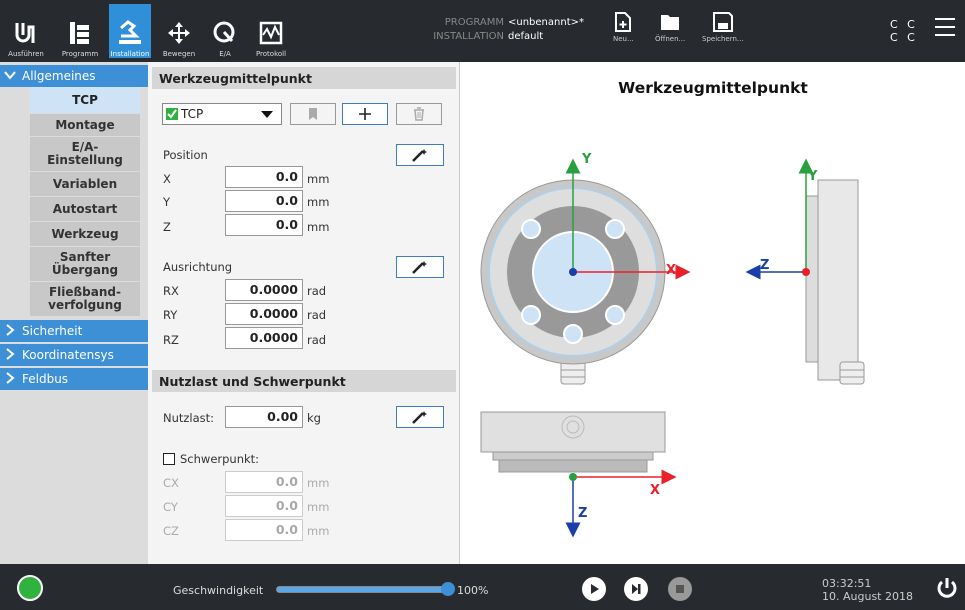  I want to click on robot-status-icon, so click(30, 588).